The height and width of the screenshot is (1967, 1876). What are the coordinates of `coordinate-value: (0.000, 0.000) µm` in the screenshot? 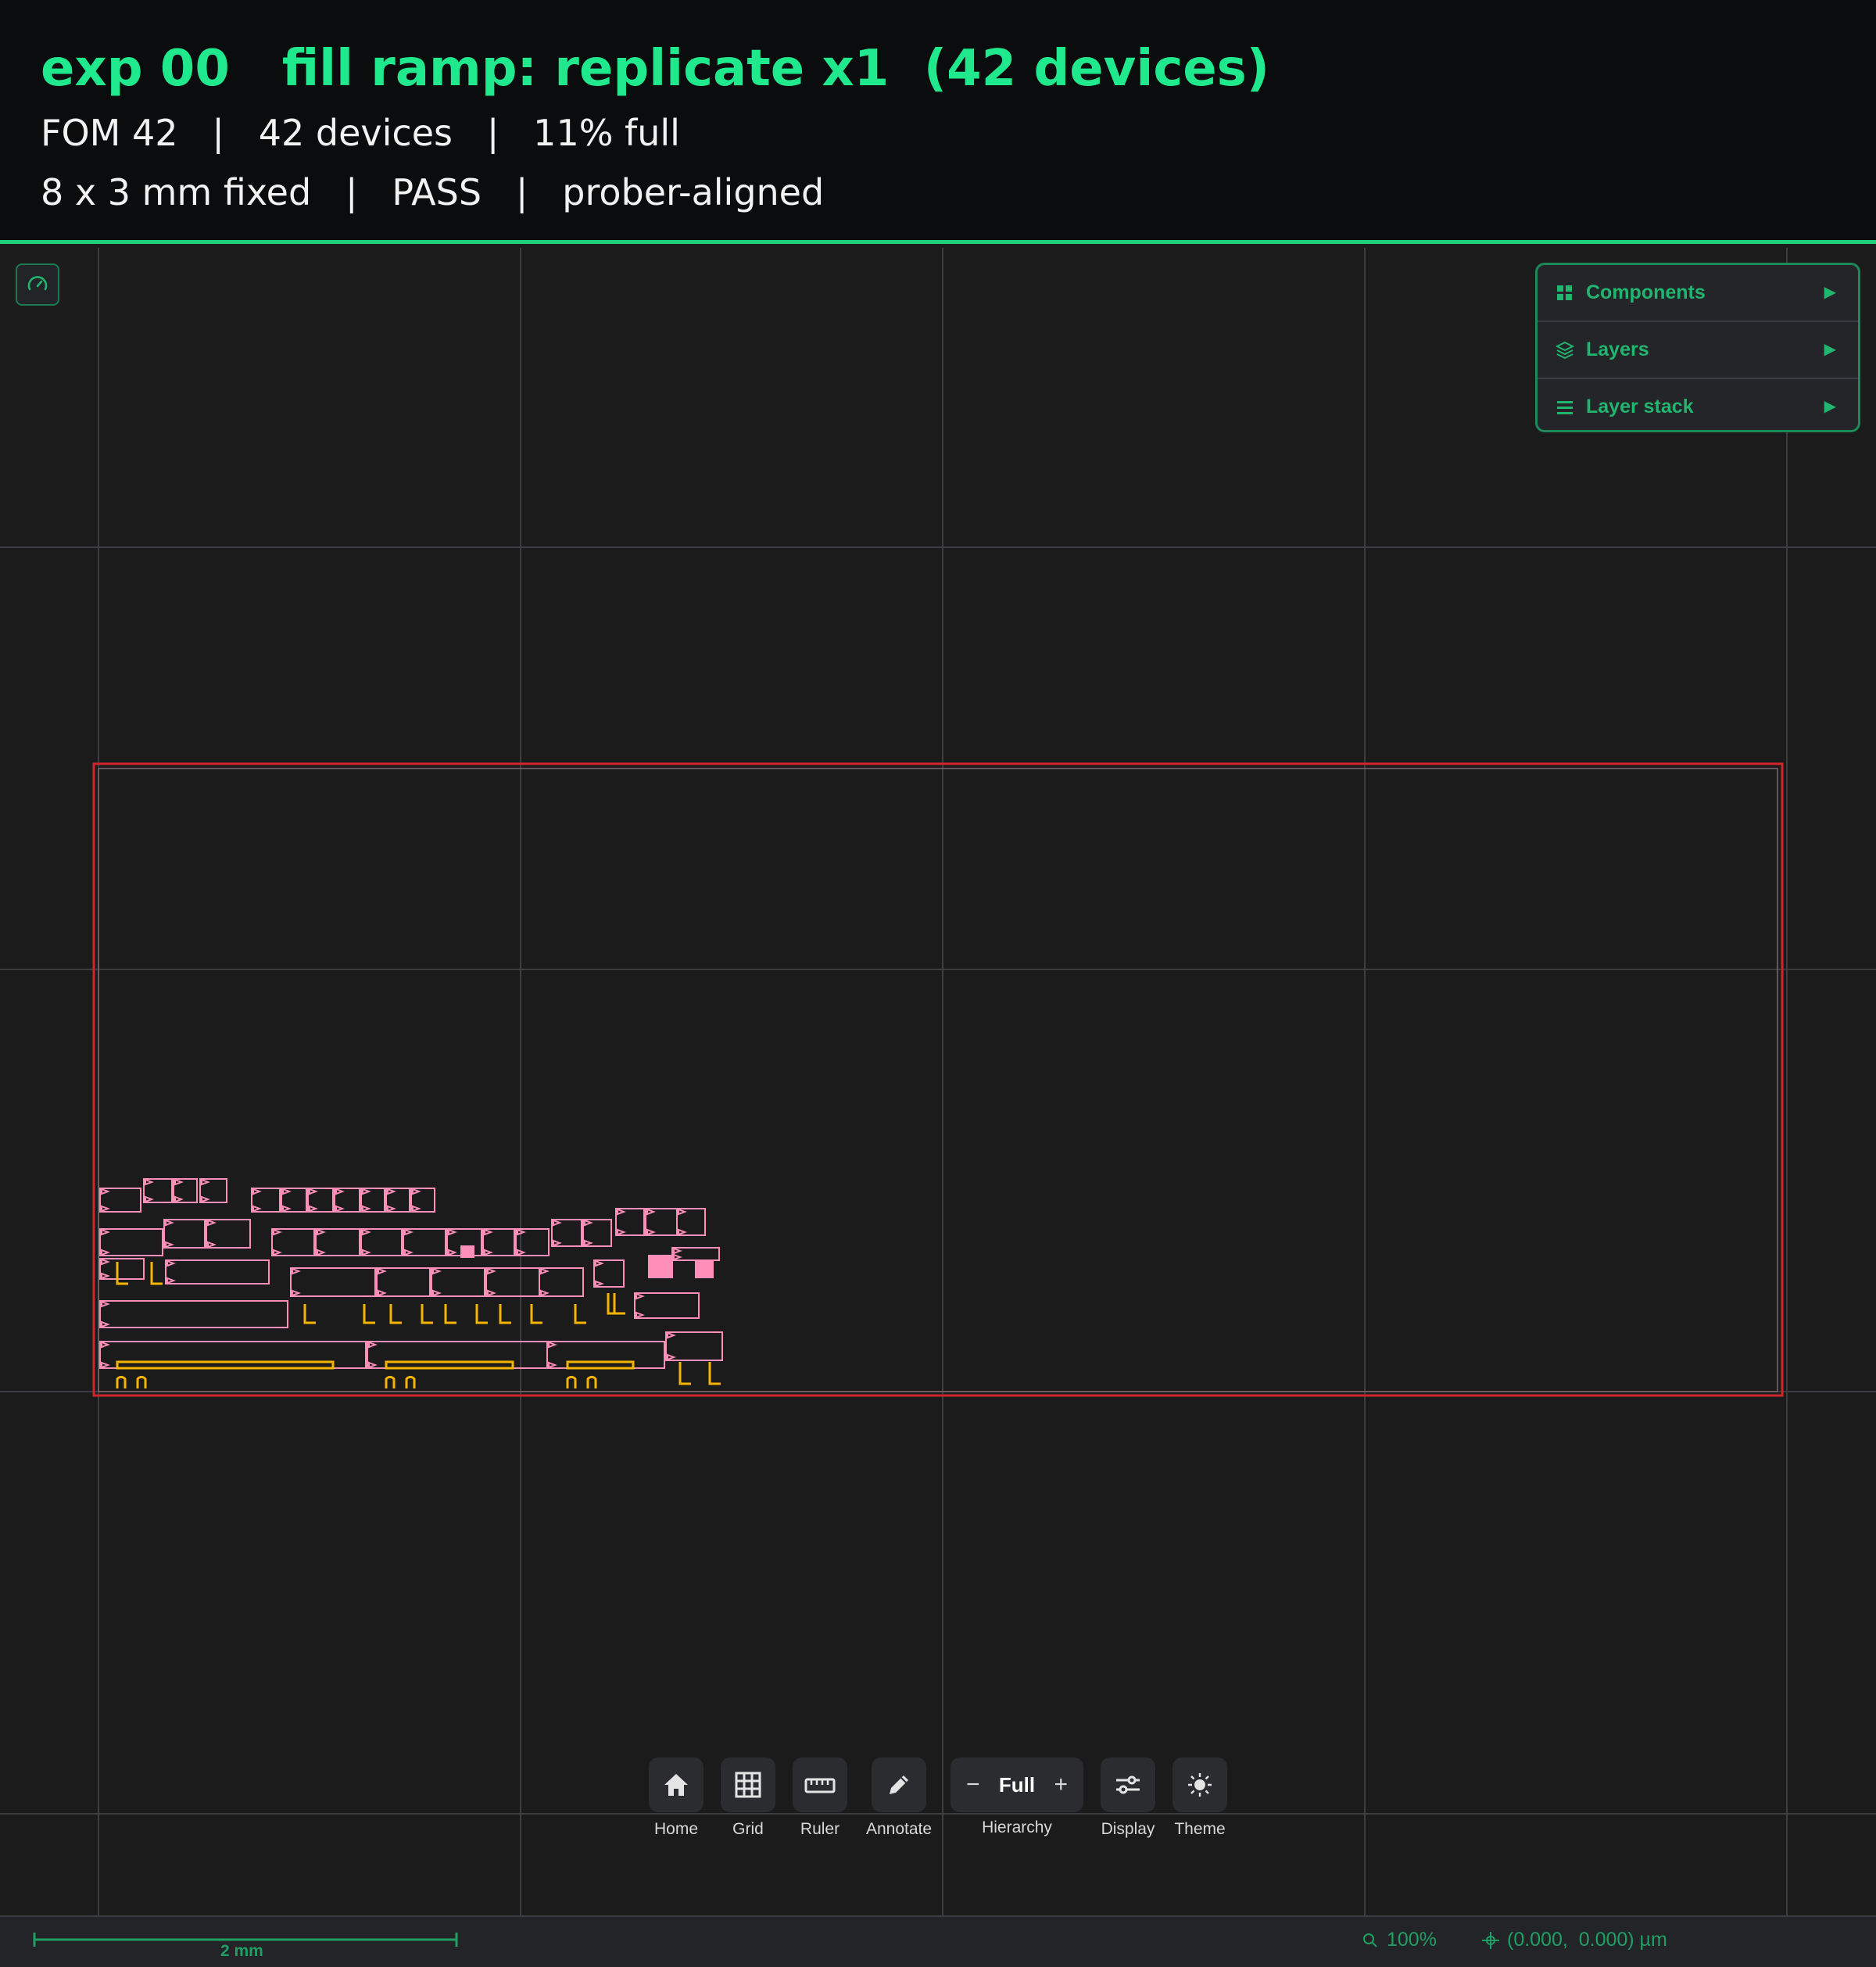 It's located at (1587, 1940).